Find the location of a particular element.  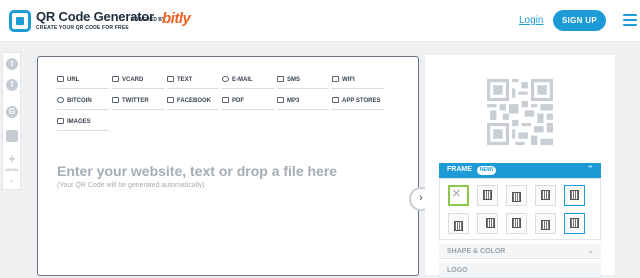

tab-app-stores: APP STORES is located at coordinates (358, 103).